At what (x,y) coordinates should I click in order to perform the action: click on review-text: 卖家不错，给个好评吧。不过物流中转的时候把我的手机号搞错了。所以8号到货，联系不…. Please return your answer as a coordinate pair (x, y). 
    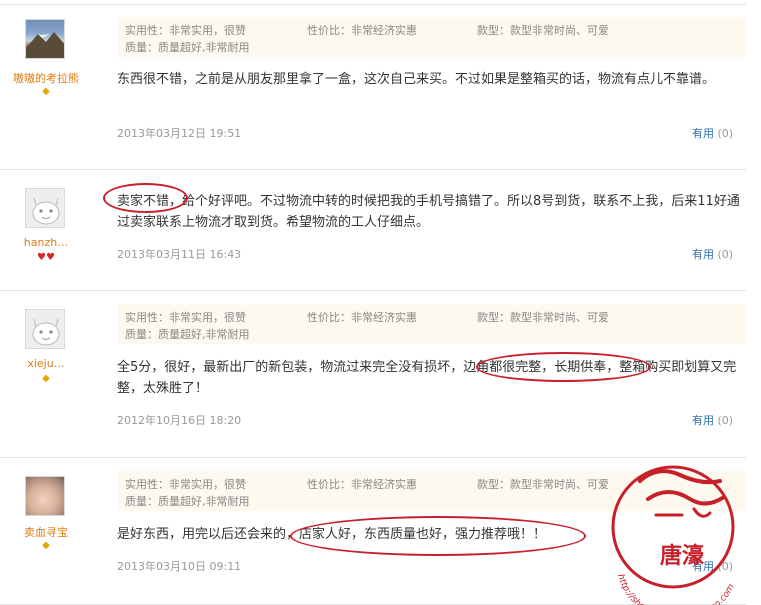
    Looking at the image, I should click on (428, 212).